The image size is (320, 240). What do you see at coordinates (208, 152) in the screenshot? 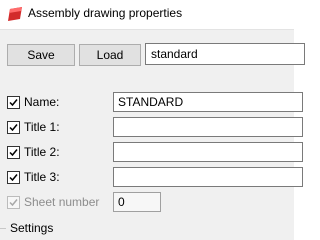
I see `title2-field` at bounding box center [208, 152].